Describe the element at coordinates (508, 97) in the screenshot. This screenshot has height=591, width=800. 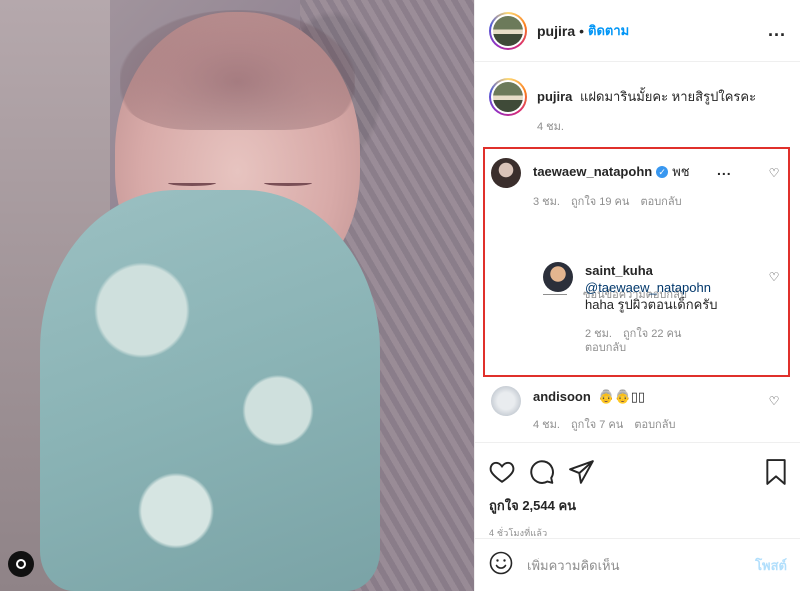
I see `caption-author-avatar` at that location.